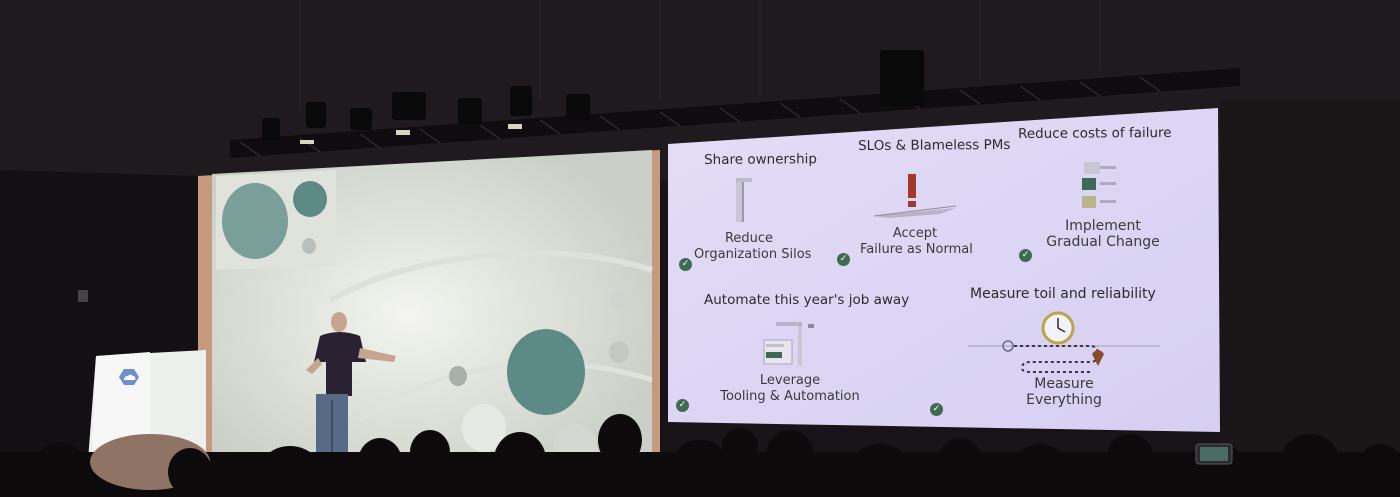  I want to click on slide-caption-leverage: Leverage Tooling & Automation, so click(790, 389).